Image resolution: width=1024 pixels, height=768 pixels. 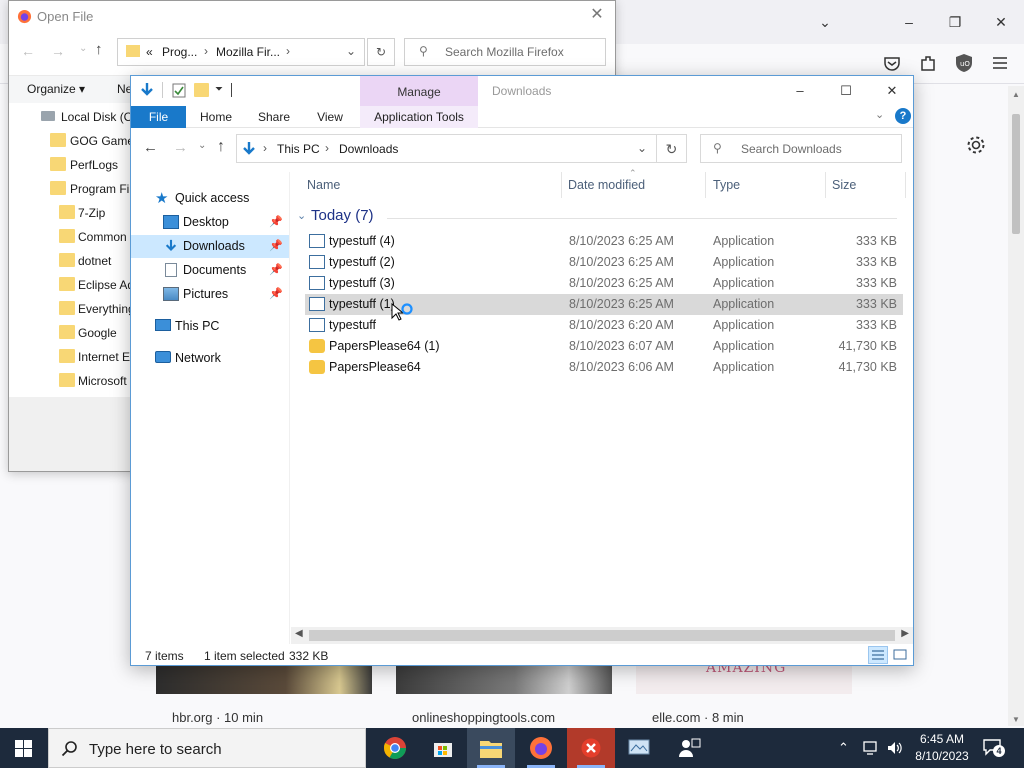 I want to click on story-card-source: elle.com · 8 min, so click(x=698, y=717).